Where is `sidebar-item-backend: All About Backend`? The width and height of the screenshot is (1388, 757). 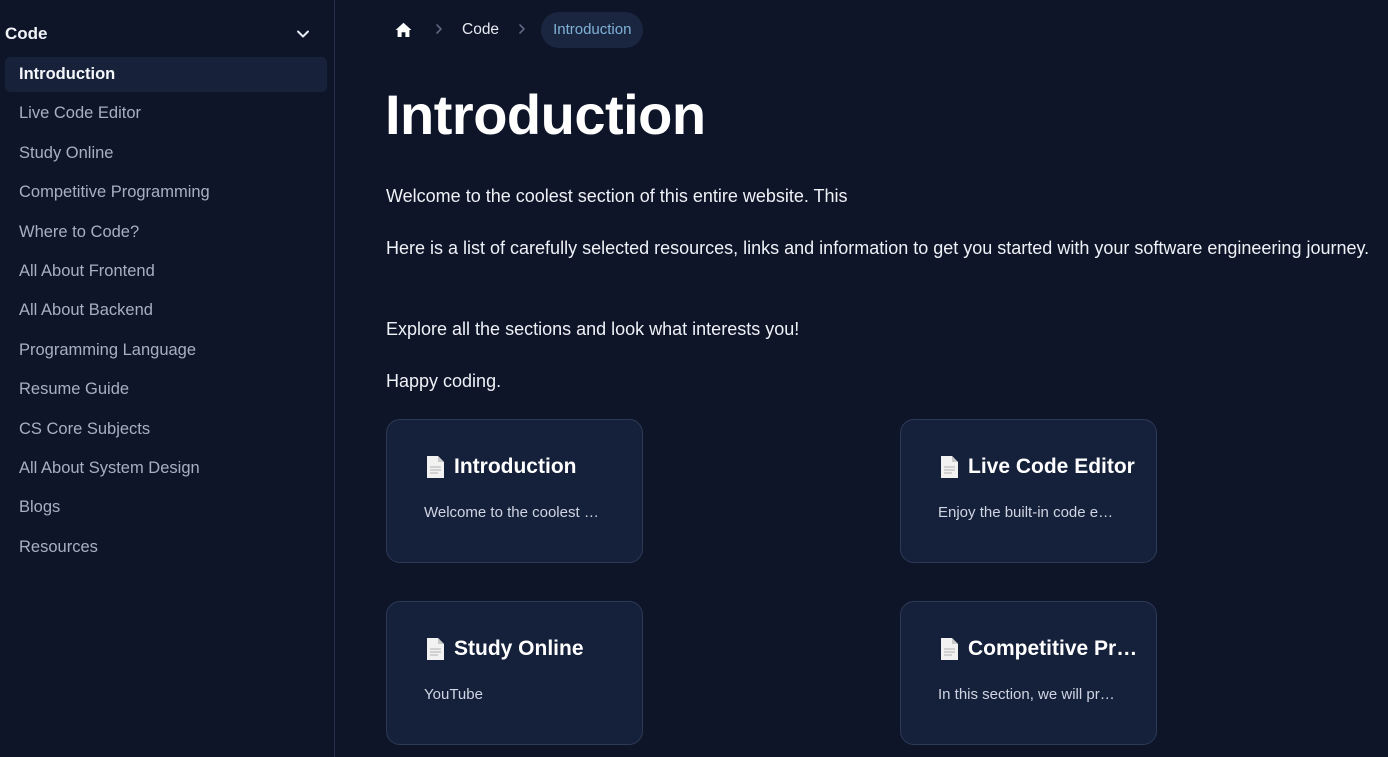
sidebar-item-backend: All About Backend is located at coordinates (166, 310).